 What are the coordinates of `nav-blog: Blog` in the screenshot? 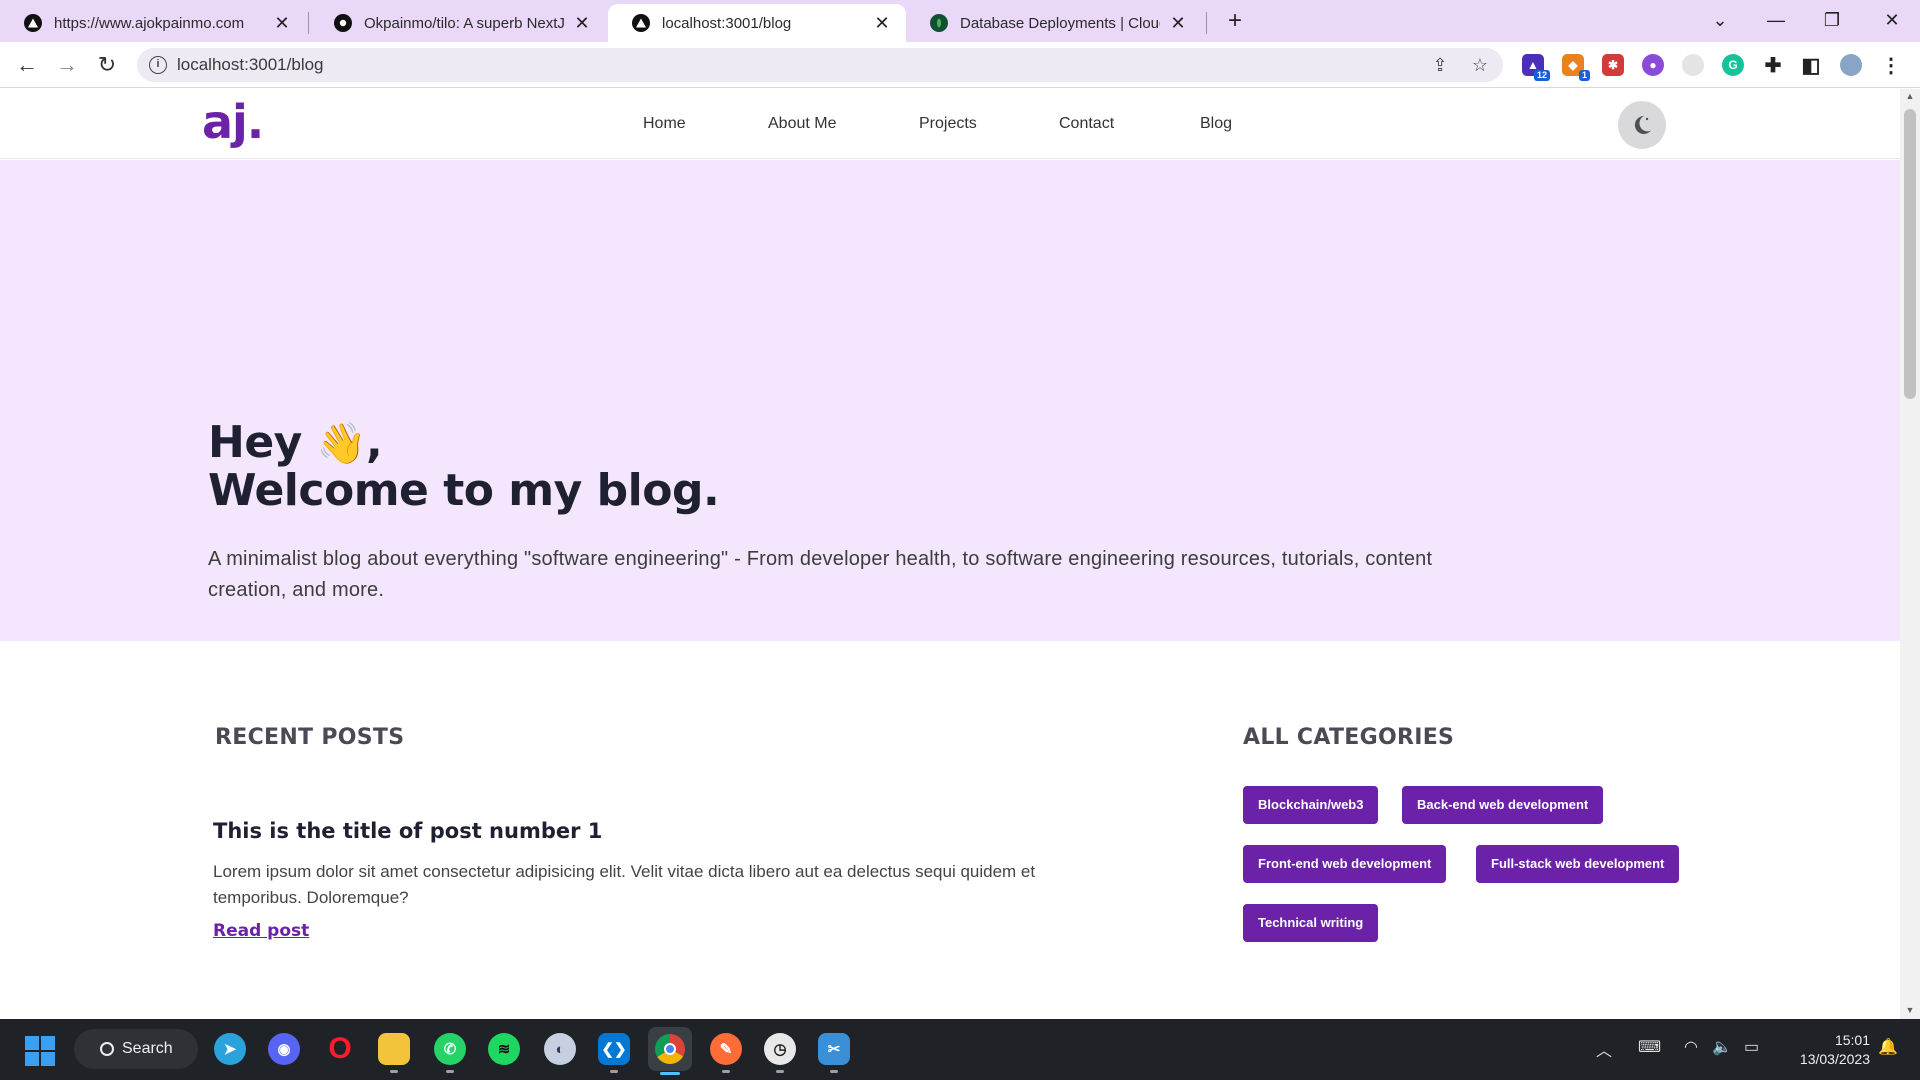 It's located at (1216, 124).